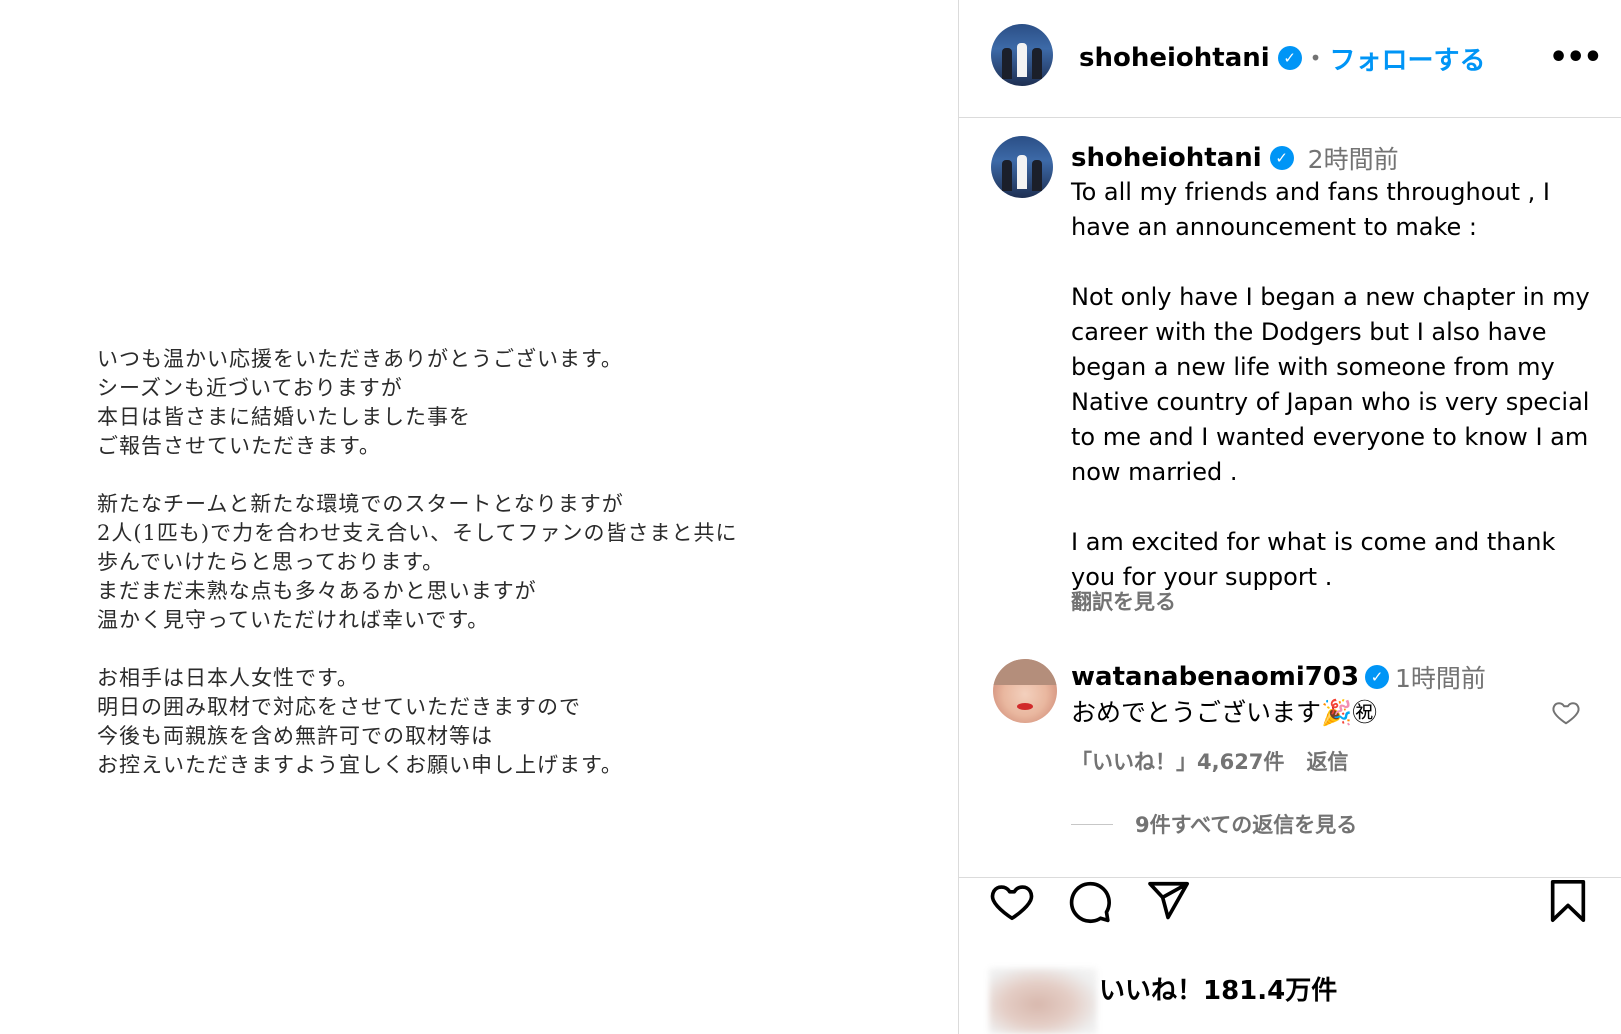 The width and height of the screenshot is (1621, 1034). What do you see at coordinates (360, 504) in the screenshot?
I see `letter-line: 新たなチームと新たな環境でのスタートとなりますが` at bounding box center [360, 504].